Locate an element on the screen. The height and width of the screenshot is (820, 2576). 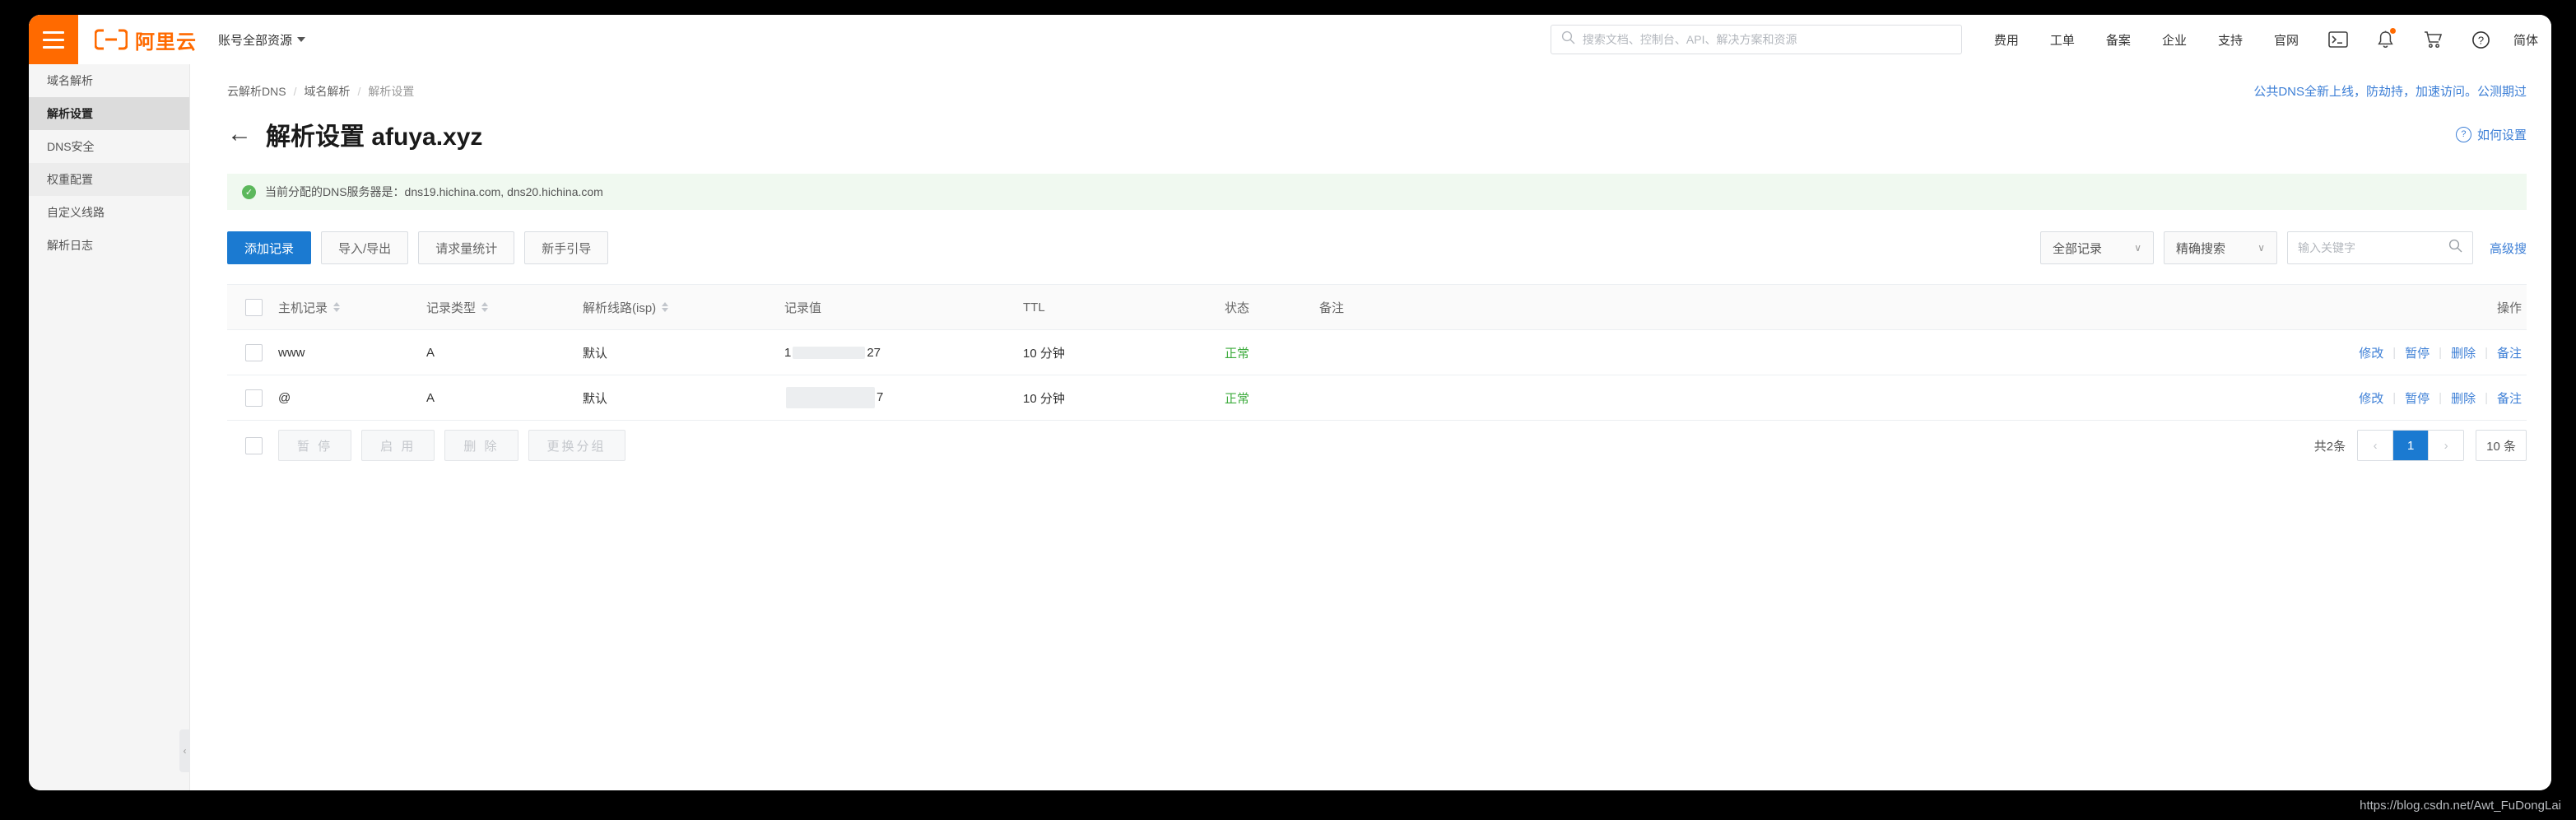
cart-icon is located at coordinates (2433, 39).